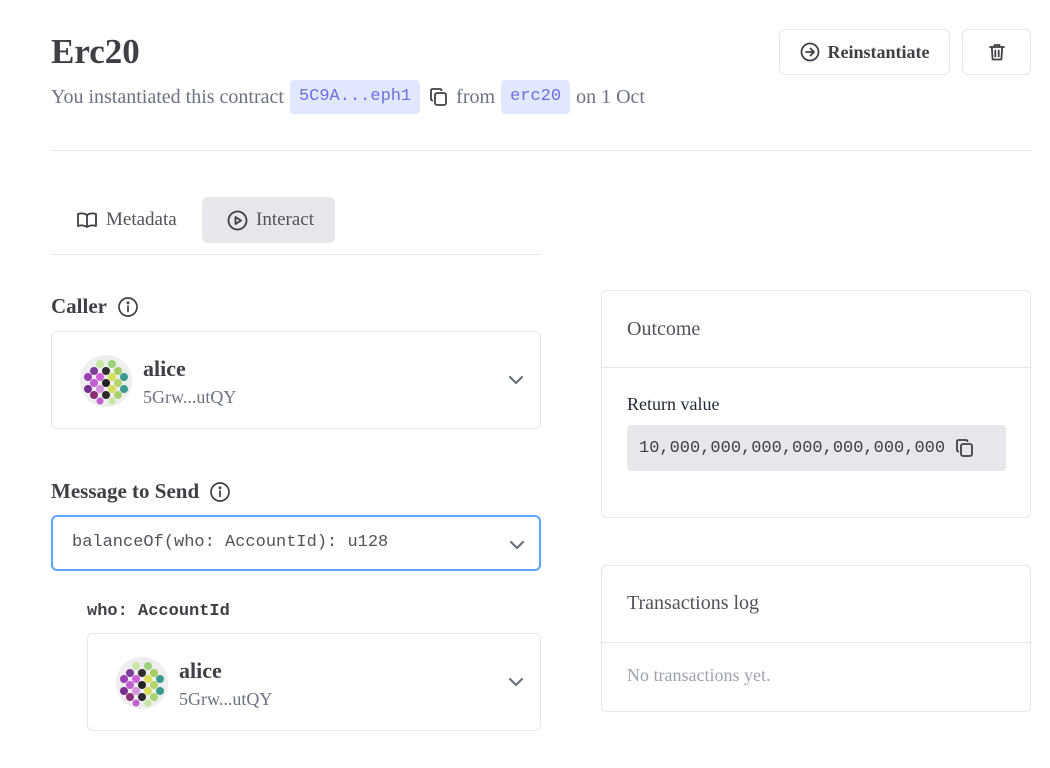 The image size is (1050, 768). What do you see at coordinates (87, 220) in the screenshot?
I see `book-icon` at bounding box center [87, 220].